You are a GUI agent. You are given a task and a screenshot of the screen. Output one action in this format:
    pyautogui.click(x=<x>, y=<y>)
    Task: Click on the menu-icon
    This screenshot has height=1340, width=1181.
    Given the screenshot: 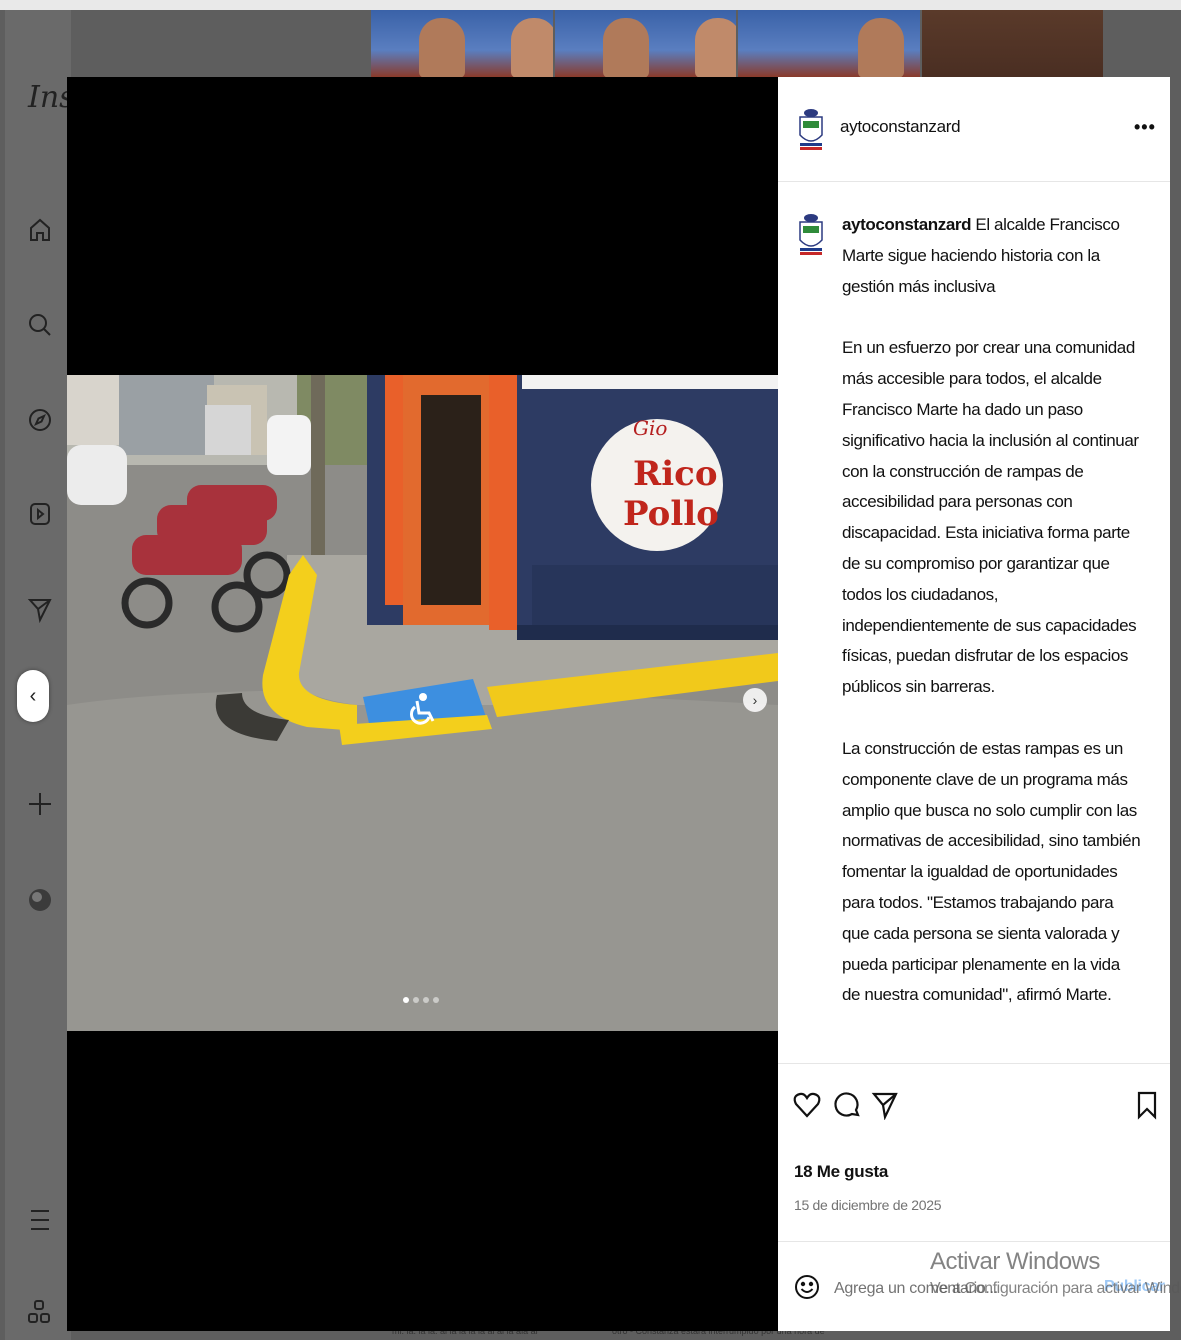 What is the action you would take?
    pyautogui.click(x=40, y=1220)
    